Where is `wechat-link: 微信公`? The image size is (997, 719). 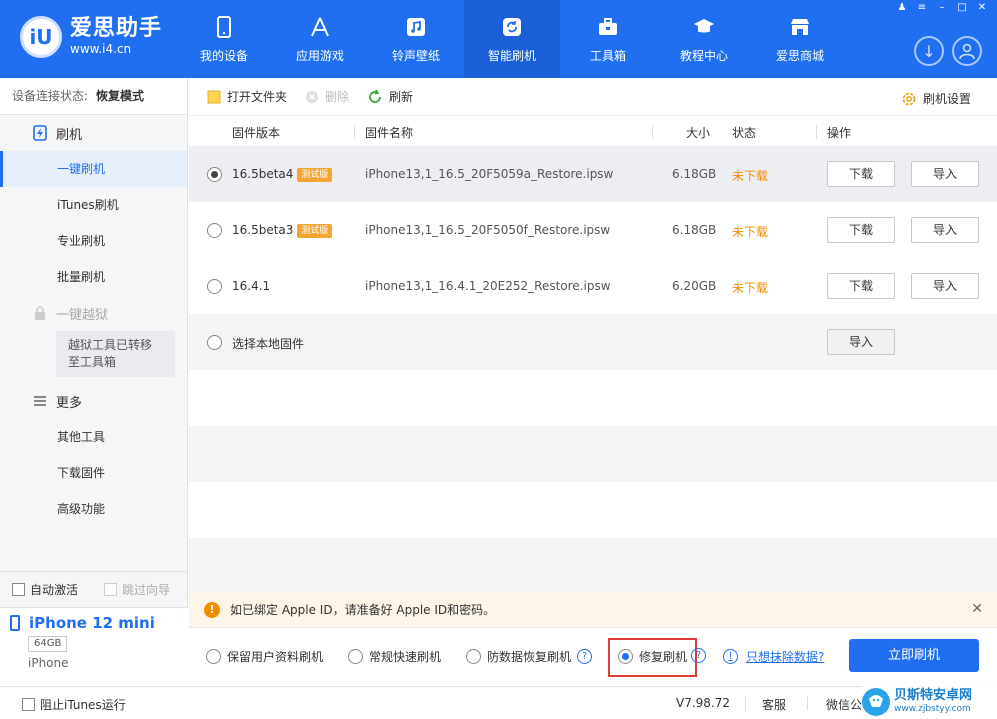
wechat-link: 微信公 is located at coordinates (844, 704).